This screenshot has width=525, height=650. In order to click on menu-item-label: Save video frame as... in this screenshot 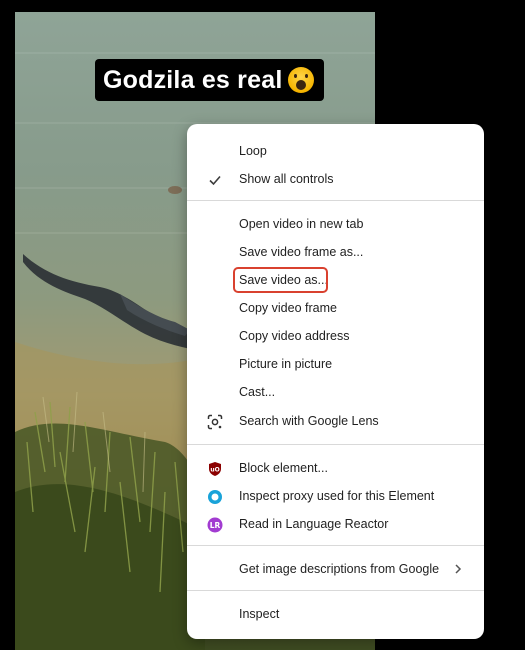, I will do `click(301, 252)`.